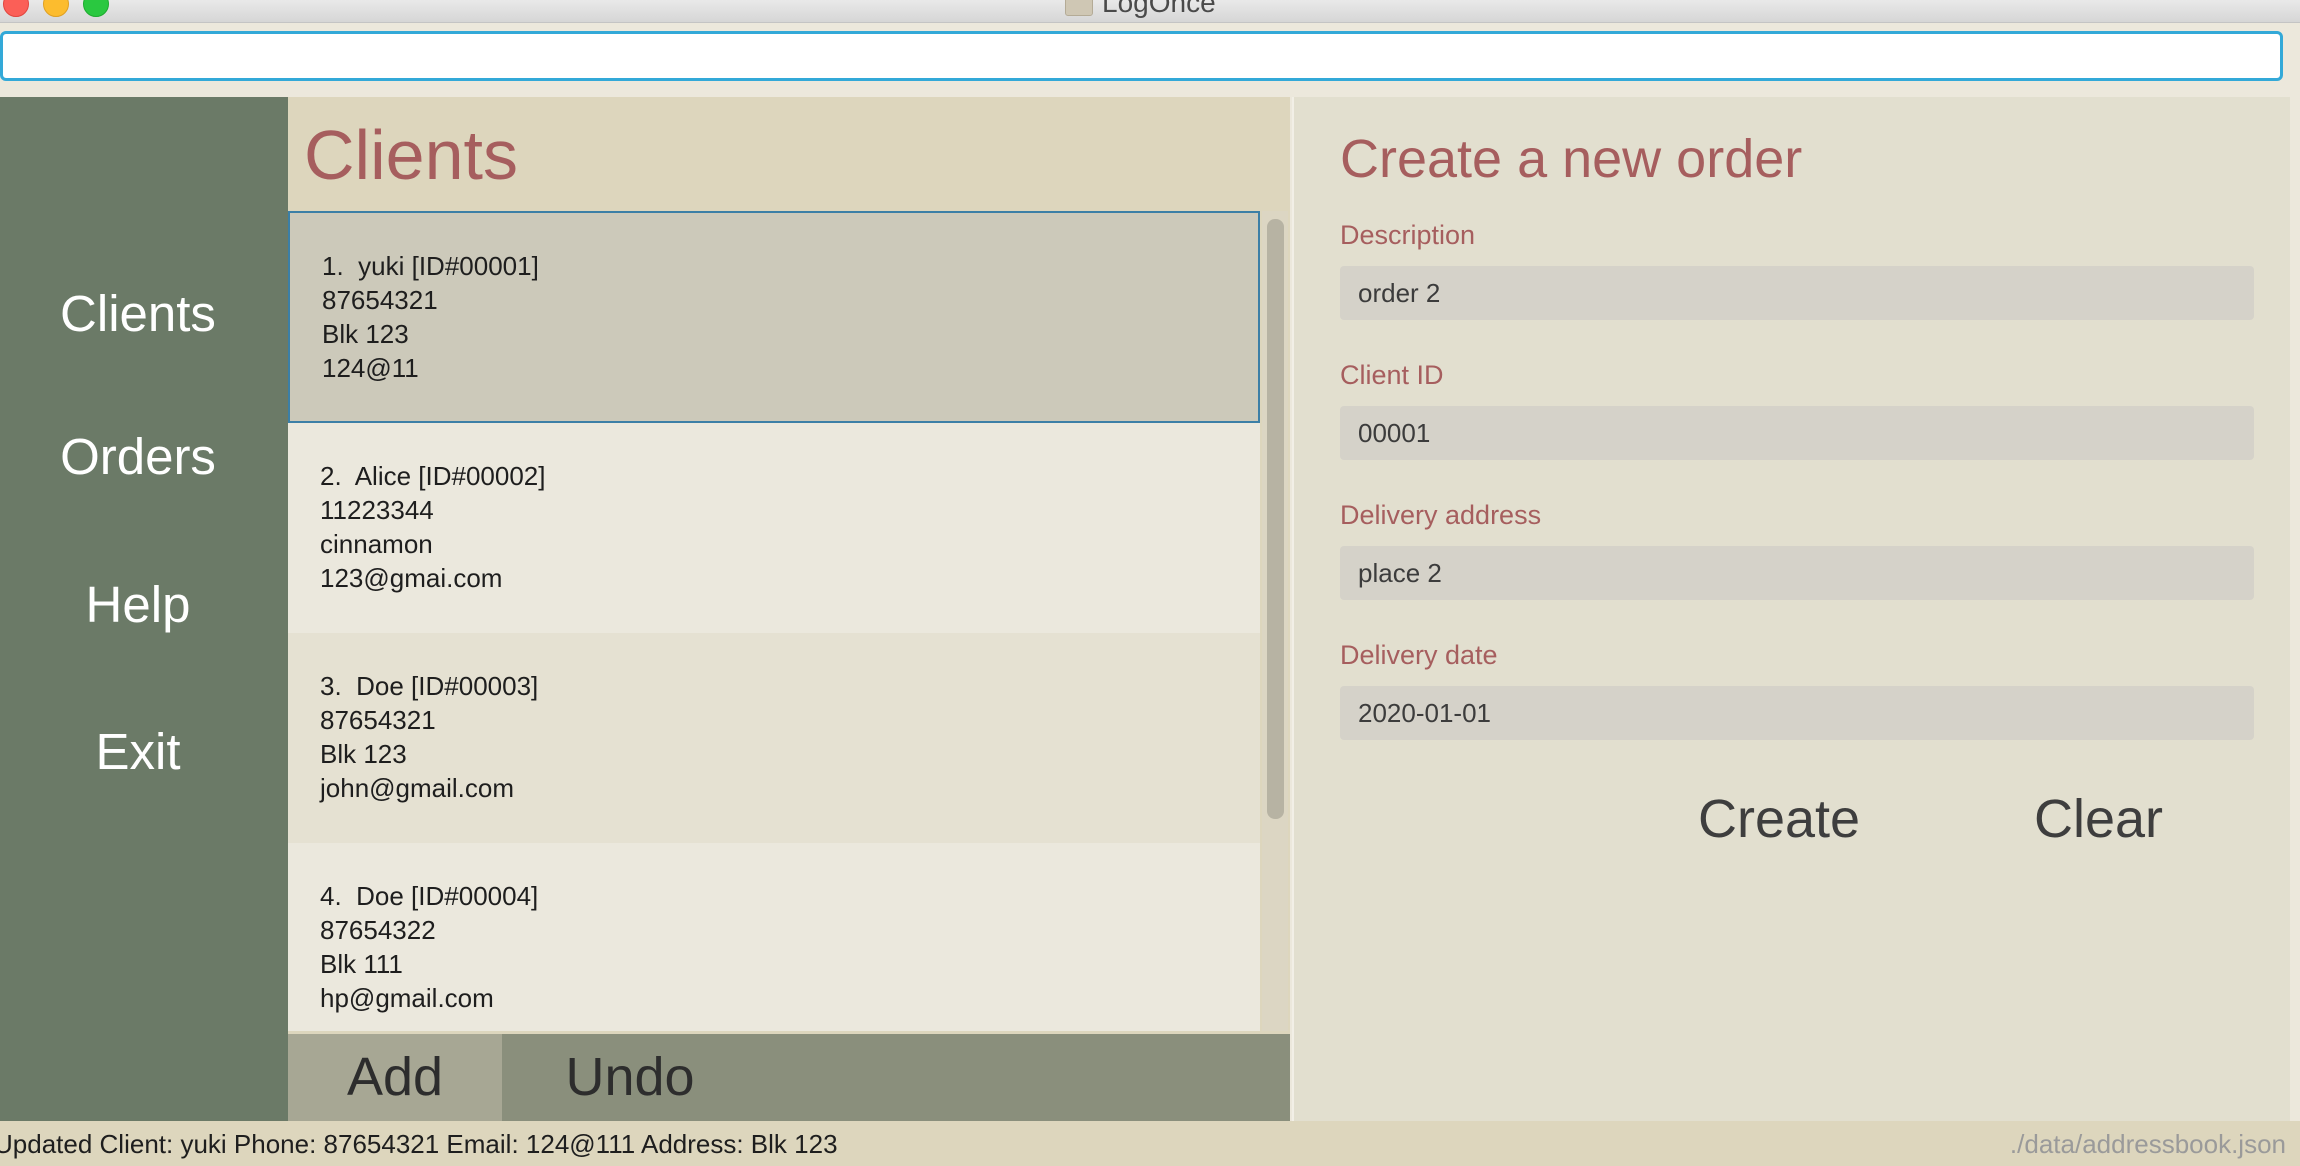 The width and height of the screenshot is (2300, 1166). I want to click on delivery-address-field: place 2, so click(1797, 573).